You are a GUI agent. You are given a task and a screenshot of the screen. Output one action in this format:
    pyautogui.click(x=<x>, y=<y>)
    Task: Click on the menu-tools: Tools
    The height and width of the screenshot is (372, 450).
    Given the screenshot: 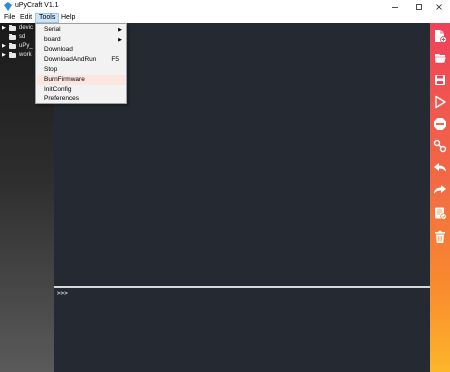 What is the action you would take?
    pyautogui.click(x=47, y=18)
    